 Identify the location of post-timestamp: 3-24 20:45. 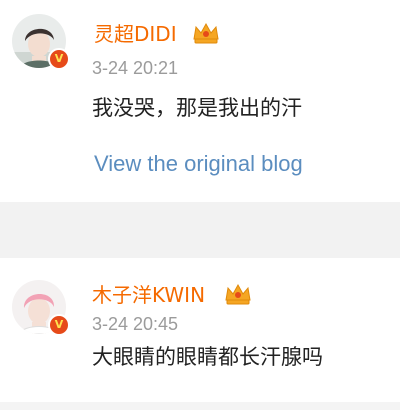
(135, 324).